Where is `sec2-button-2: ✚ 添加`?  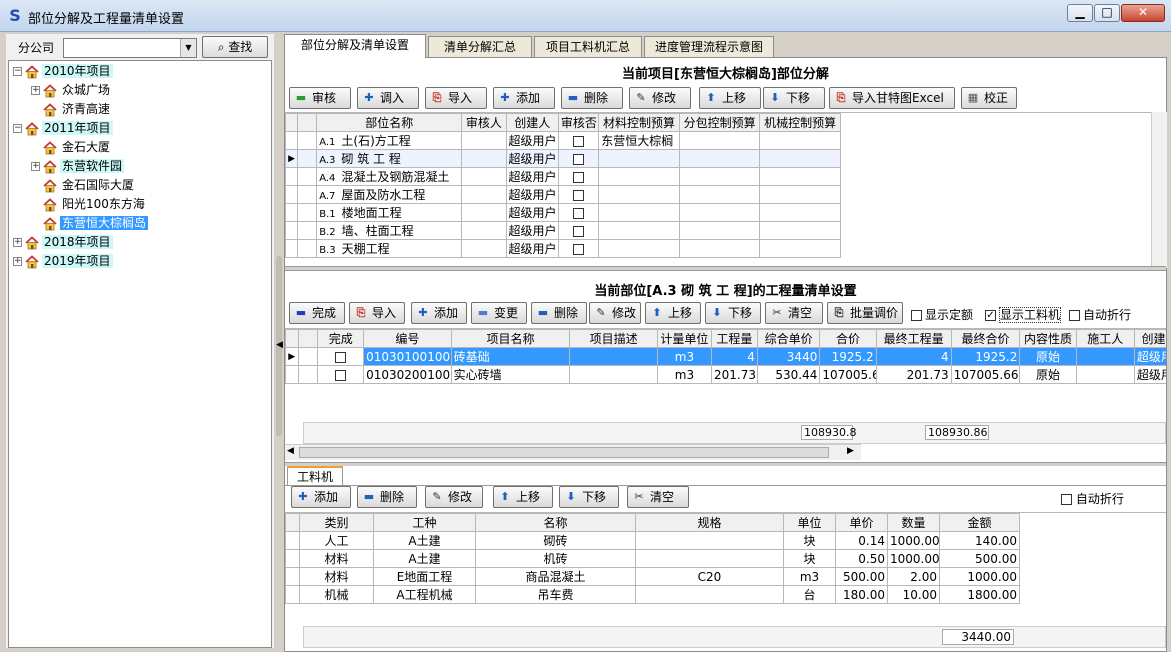 sec2-button-2: ✚ 添加 is located at coordinates (439, 313).